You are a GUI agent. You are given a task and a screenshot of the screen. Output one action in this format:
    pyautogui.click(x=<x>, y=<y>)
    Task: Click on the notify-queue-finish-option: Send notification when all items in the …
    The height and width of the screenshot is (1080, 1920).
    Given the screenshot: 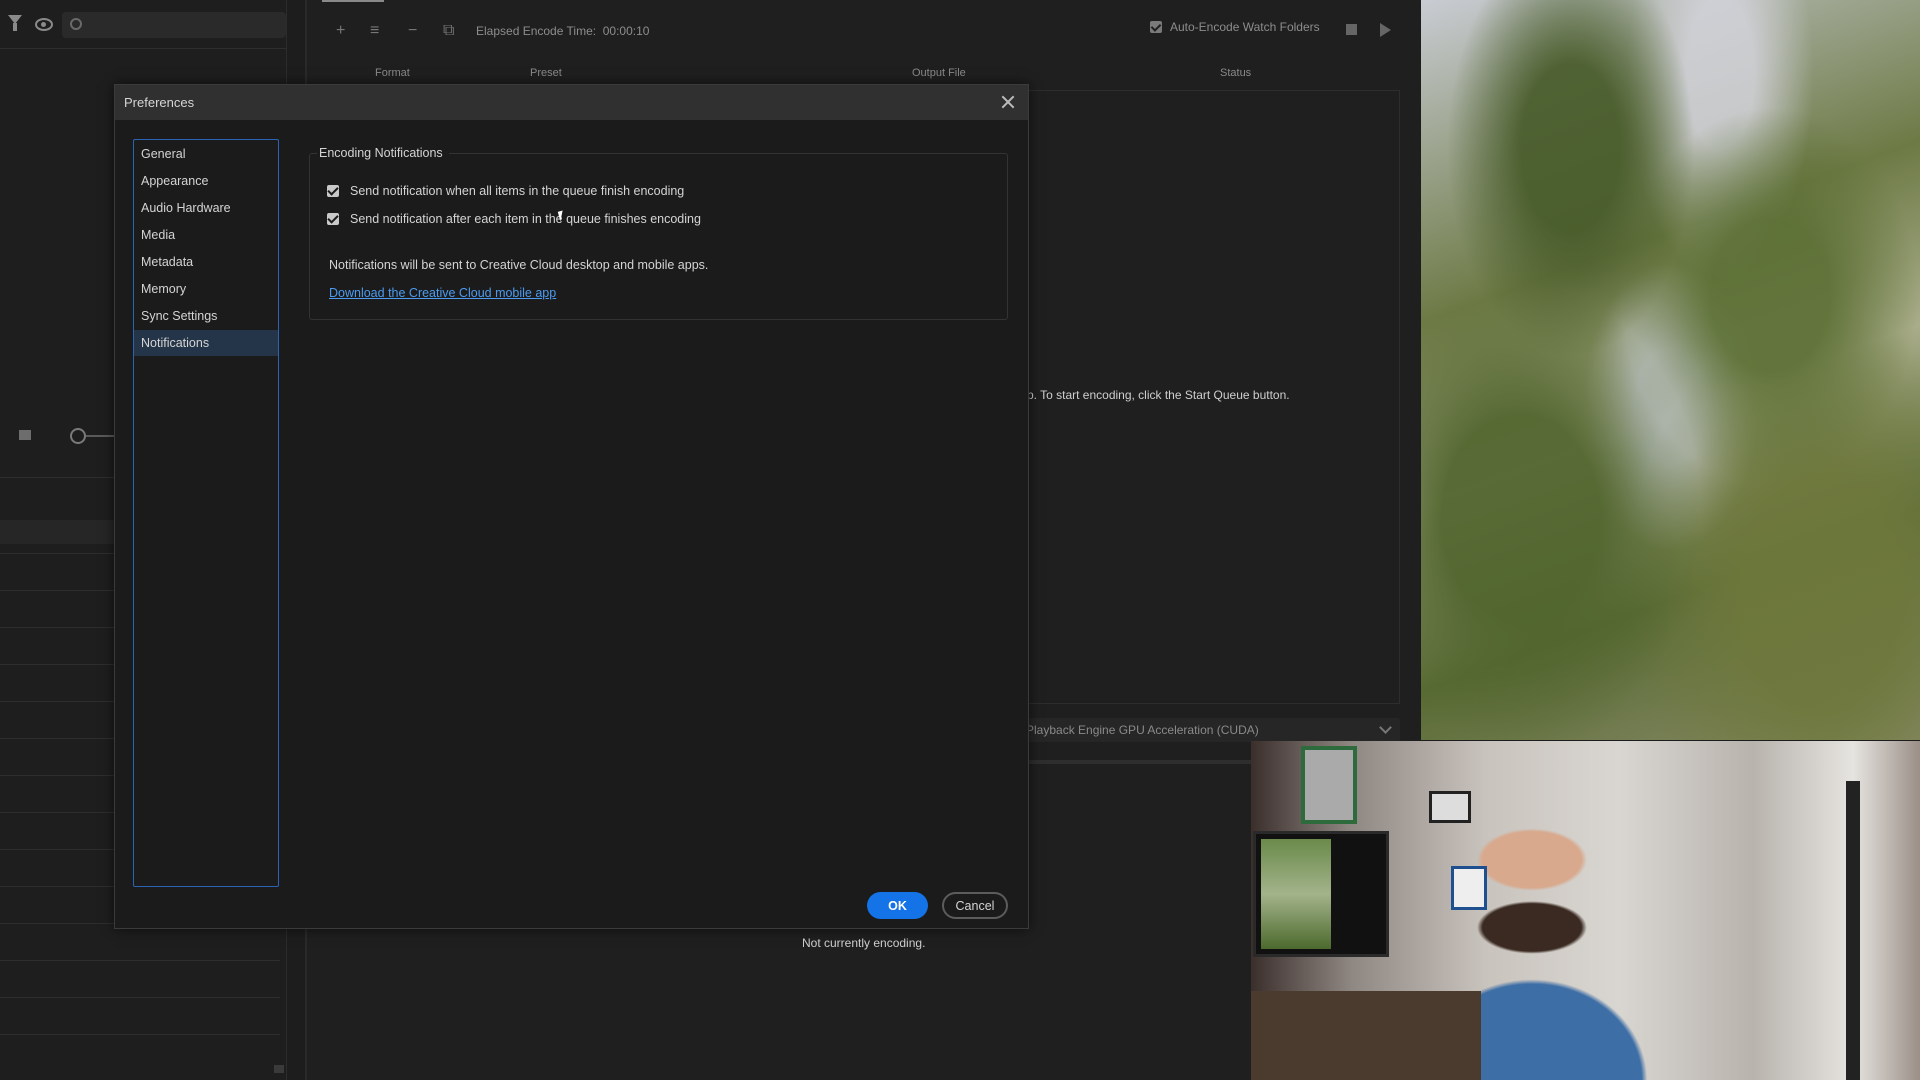 What is the action you would take?
    pyautogui.click(x=505, y=191)
    